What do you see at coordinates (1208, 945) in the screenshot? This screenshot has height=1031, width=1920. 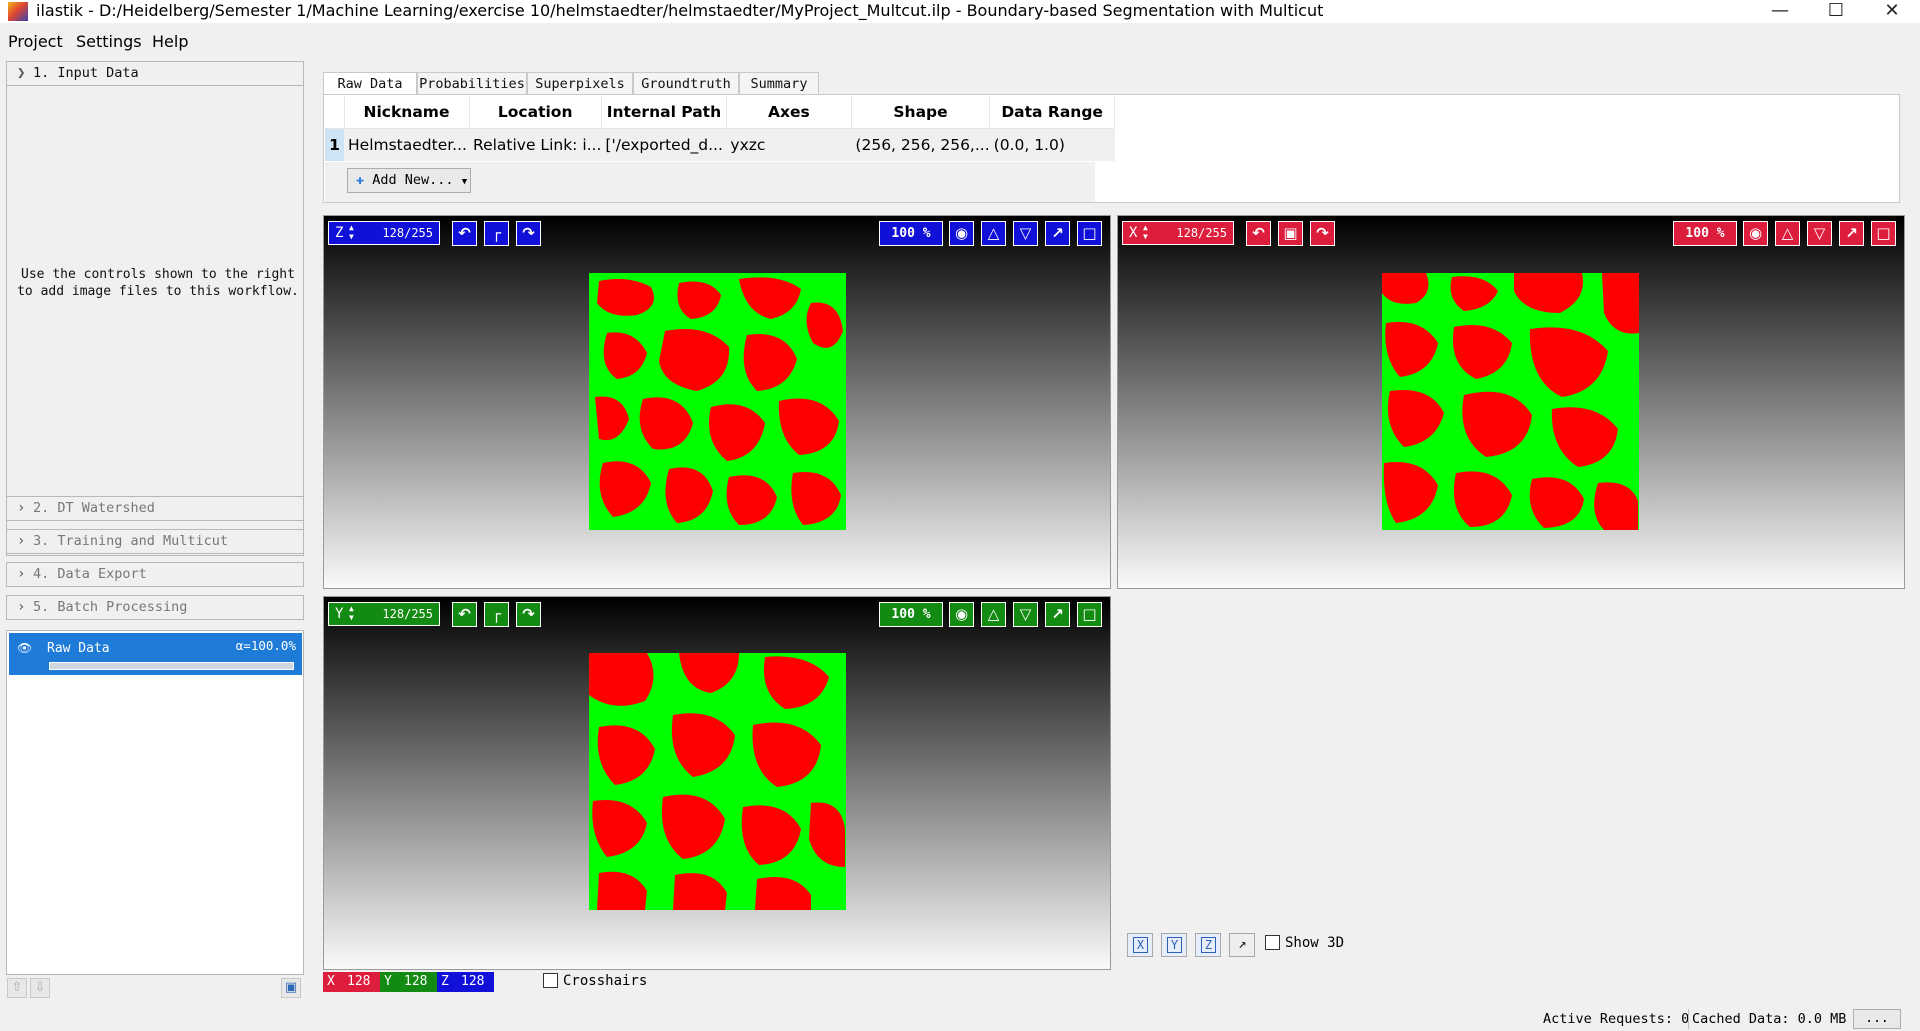 I see `toggle-z-view-button: Z` at bounding box center [1208, 945].